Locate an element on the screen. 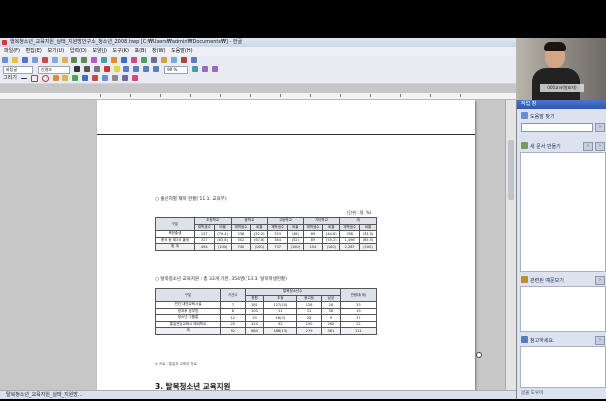 This screenshot has width=606, height=401. font-combo: 신명조 is located at coordinates (53, 70).